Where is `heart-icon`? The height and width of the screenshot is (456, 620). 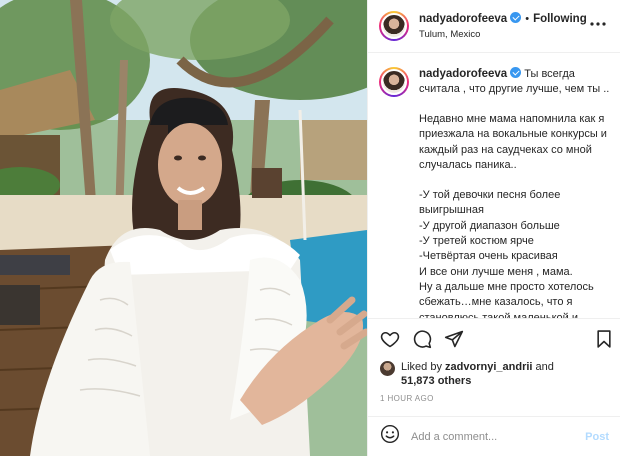
heart-icon is located at coordinates (390, 339).